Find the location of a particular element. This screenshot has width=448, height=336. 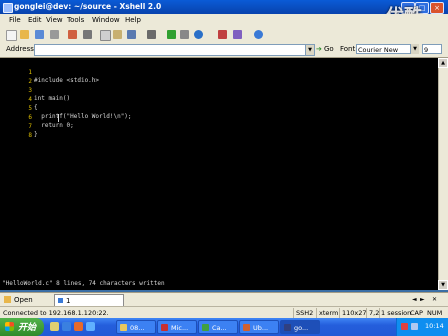

menu-tools: Tools is located at coordinates (75, 20).